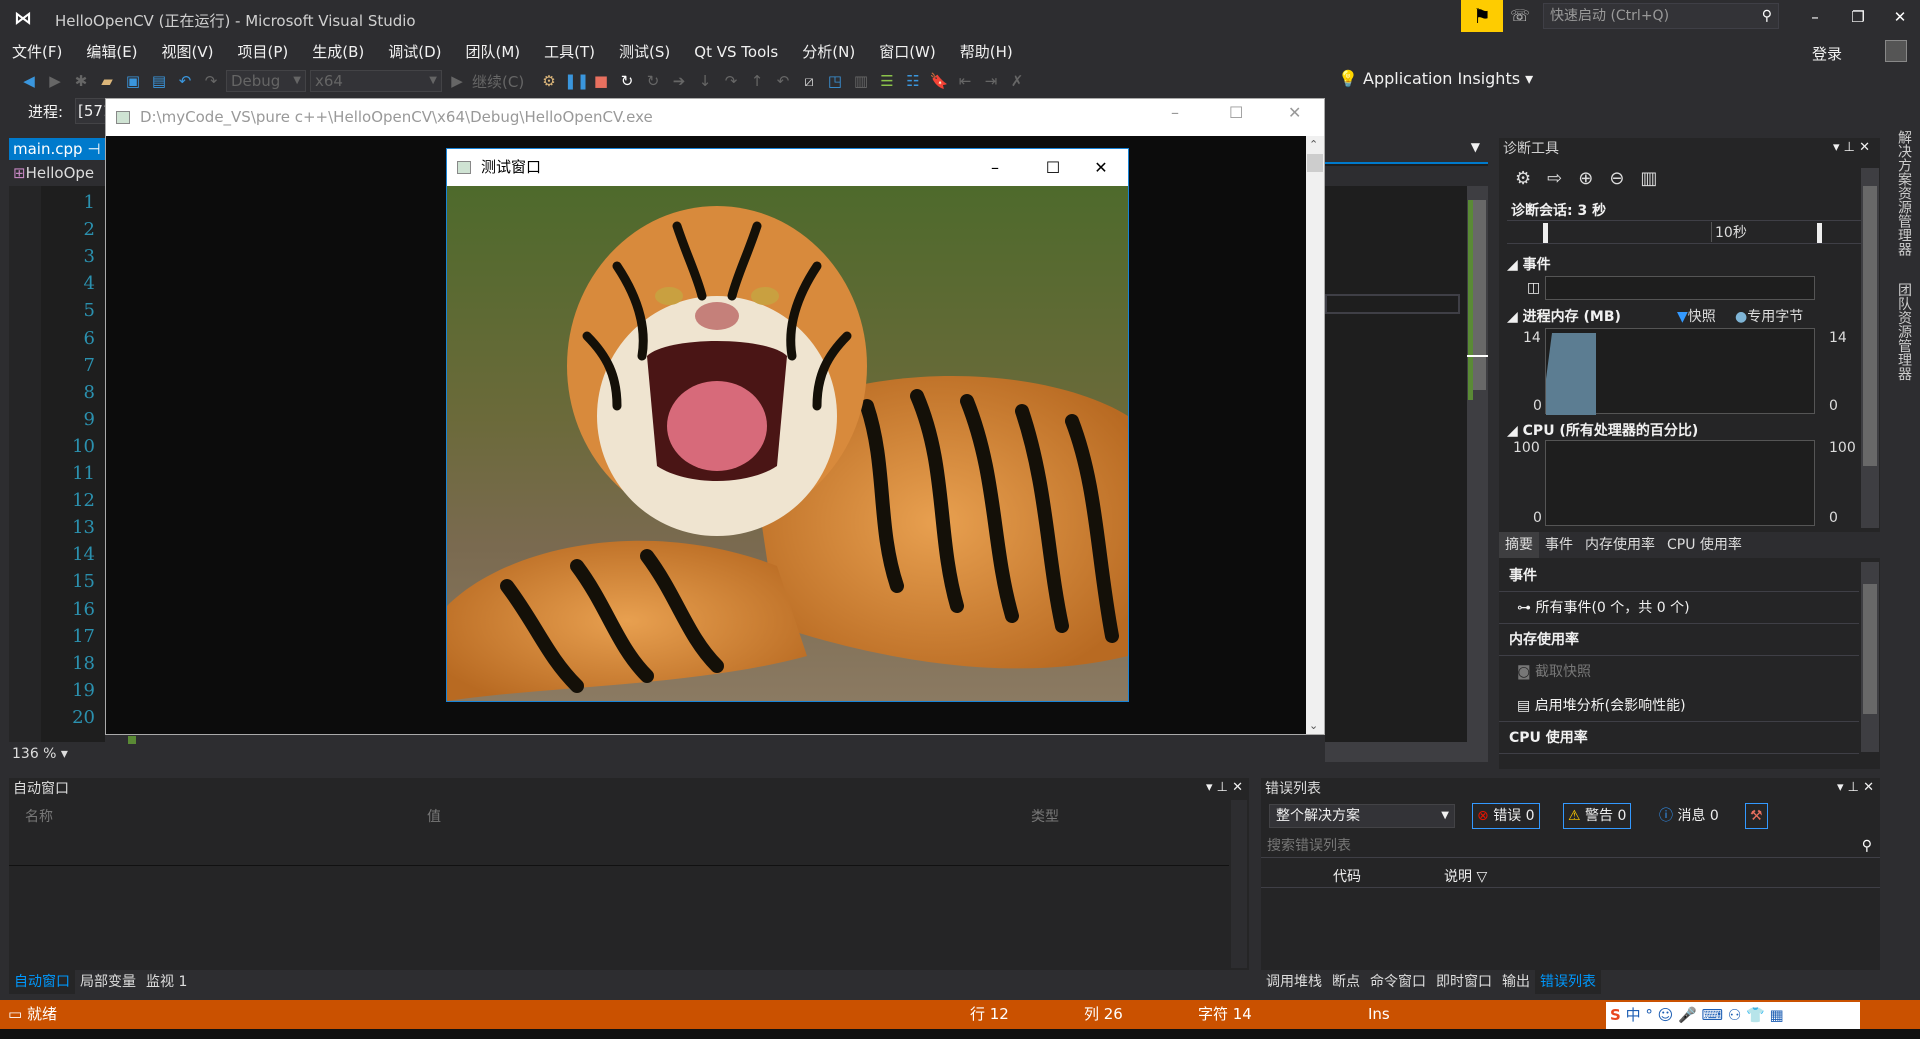  Describe the element at coordinates (338, 52) in the screenshot. I see `menu-build: 生成(B)` at that location.